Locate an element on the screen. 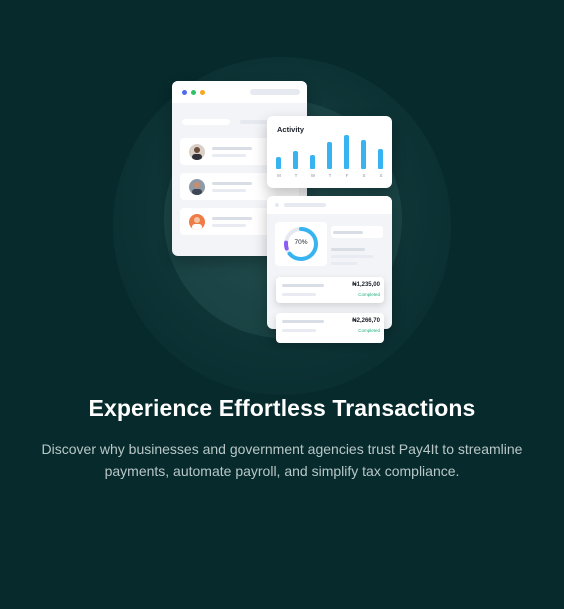 The height and width of the screenshot is (609, 564). panel-header-placeholder is located at coordinates (305, 205).